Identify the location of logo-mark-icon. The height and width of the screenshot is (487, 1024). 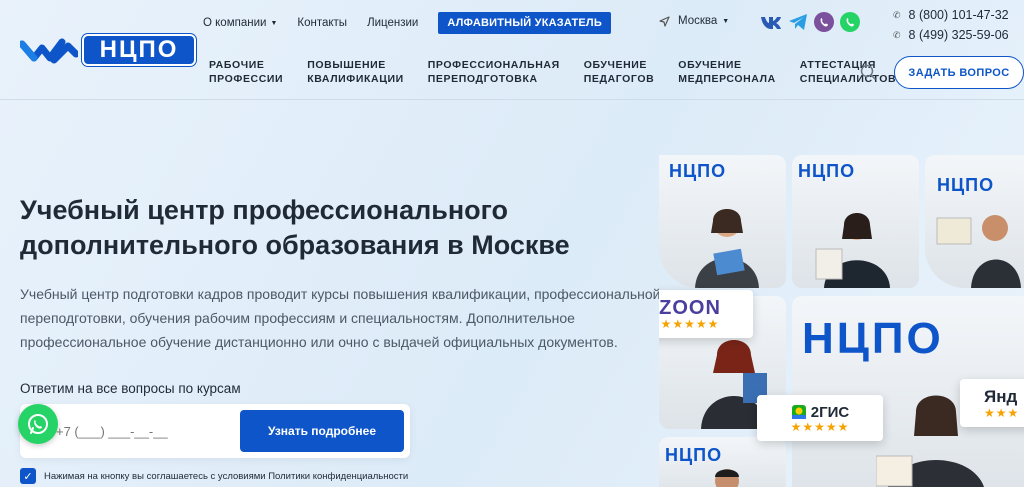
(49, 51).